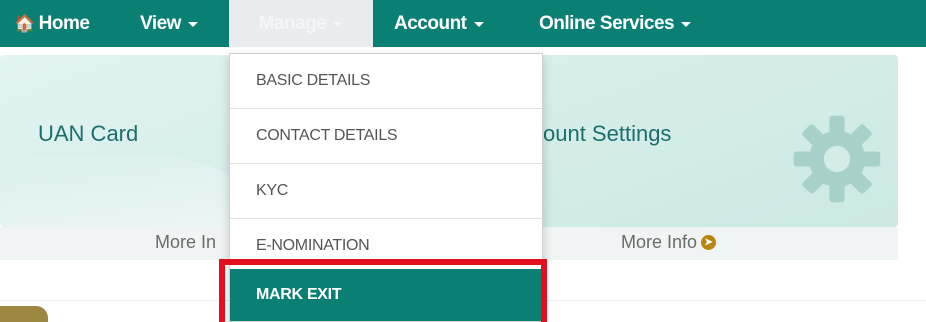  I want to click on nav-view: View, so click(169, 23).